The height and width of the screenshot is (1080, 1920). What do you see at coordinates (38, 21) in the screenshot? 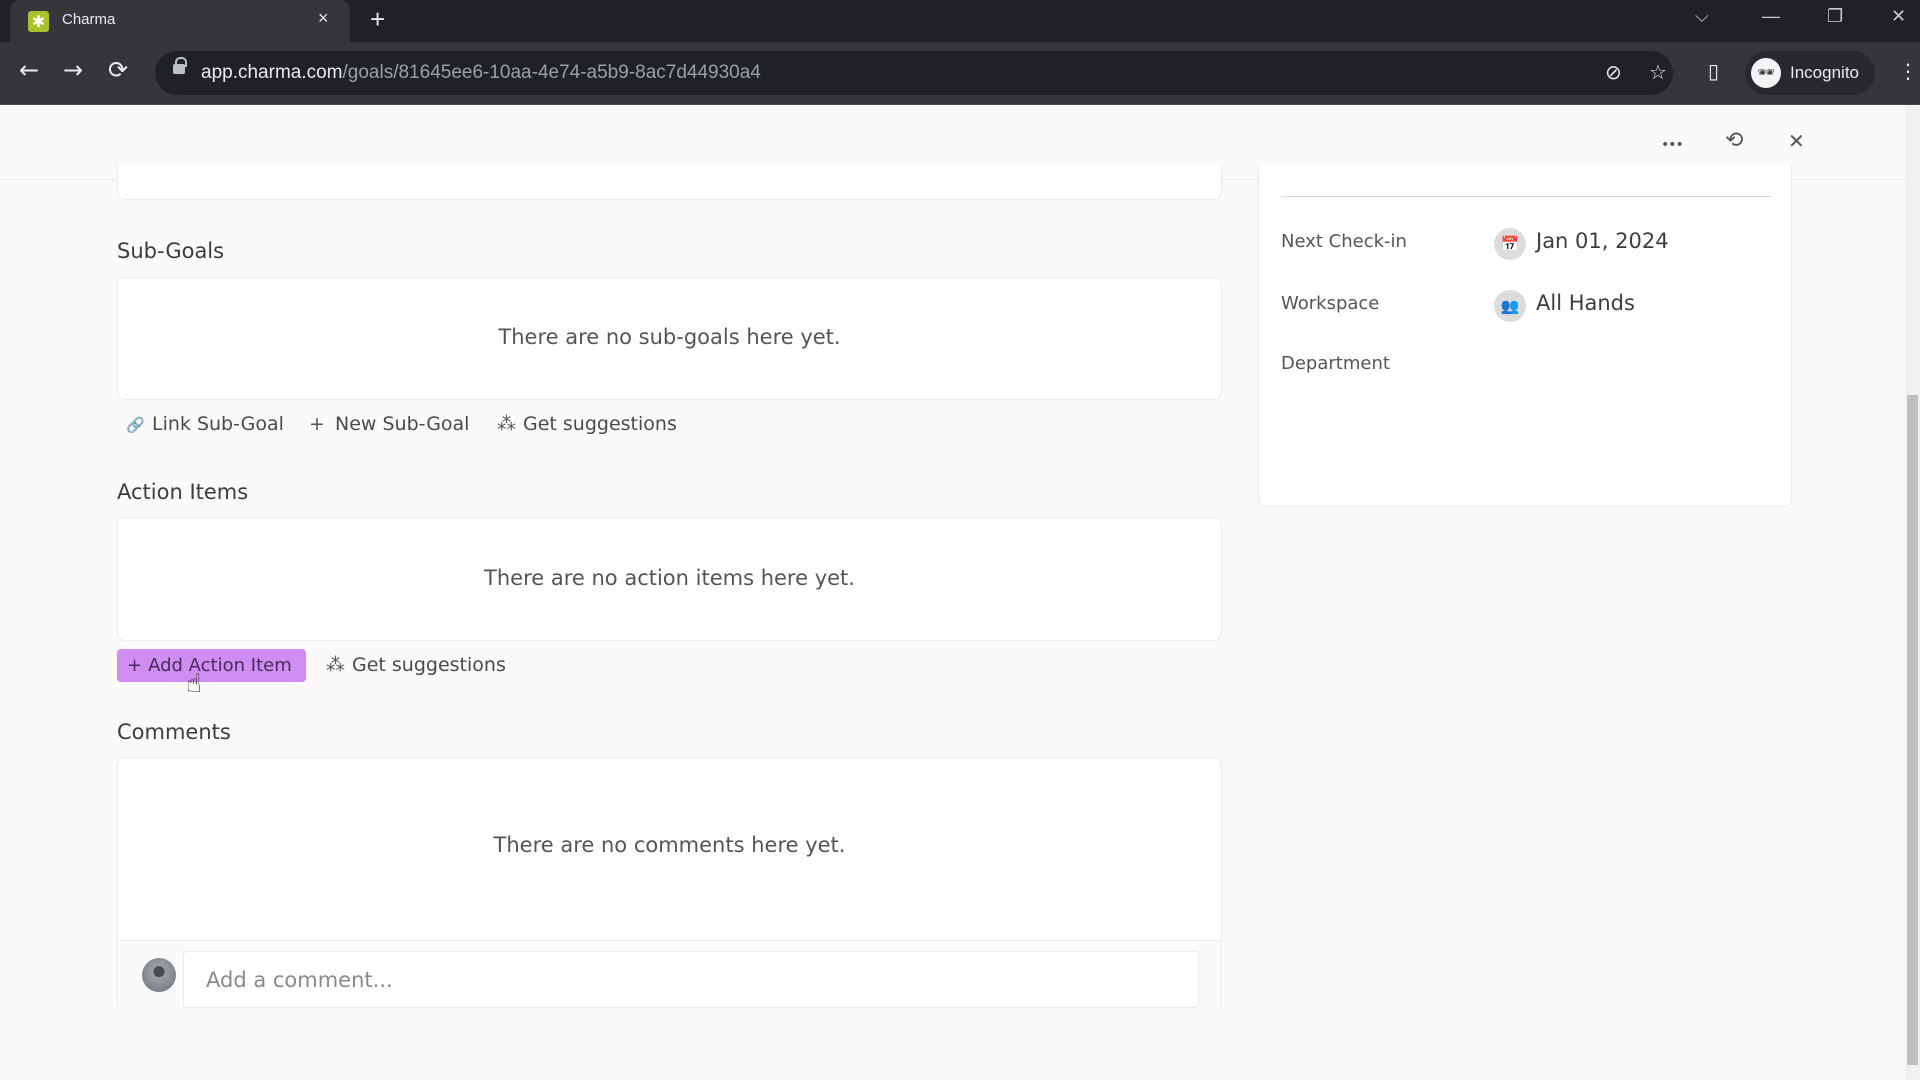
I see `charma-favicon-icon: ✱` at bounding box center [38, 21].